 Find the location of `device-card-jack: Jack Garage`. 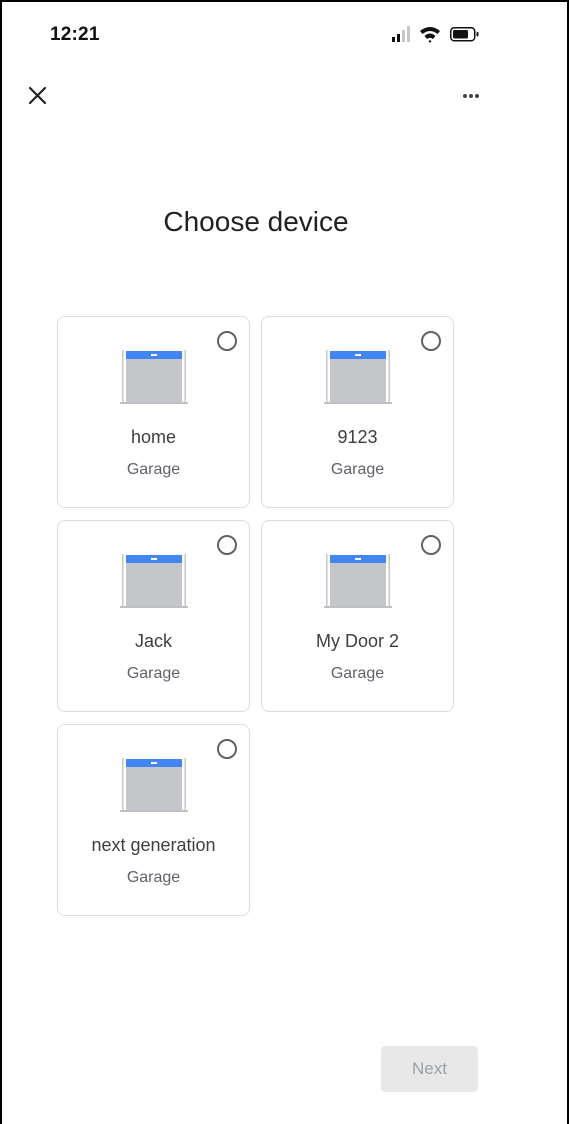

device-card-jack: Jack Garage is located at coordinates (153, 616).